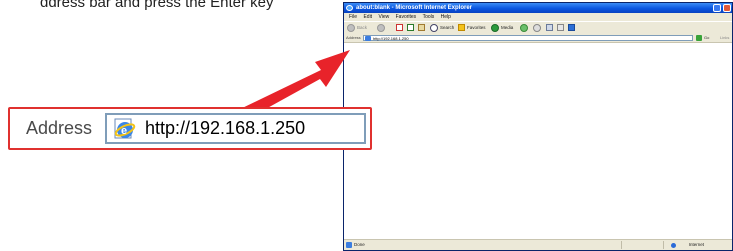  I want to click on ie-page-icon: e, so click(125, 128).